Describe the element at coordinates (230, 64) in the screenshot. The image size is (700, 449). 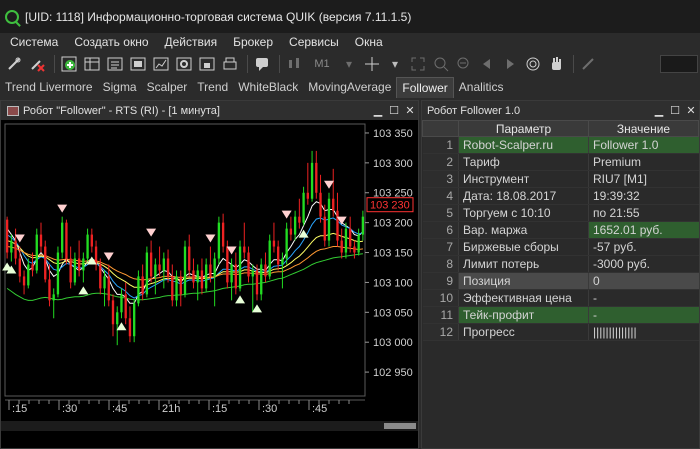
I see `print-icon` at that location.